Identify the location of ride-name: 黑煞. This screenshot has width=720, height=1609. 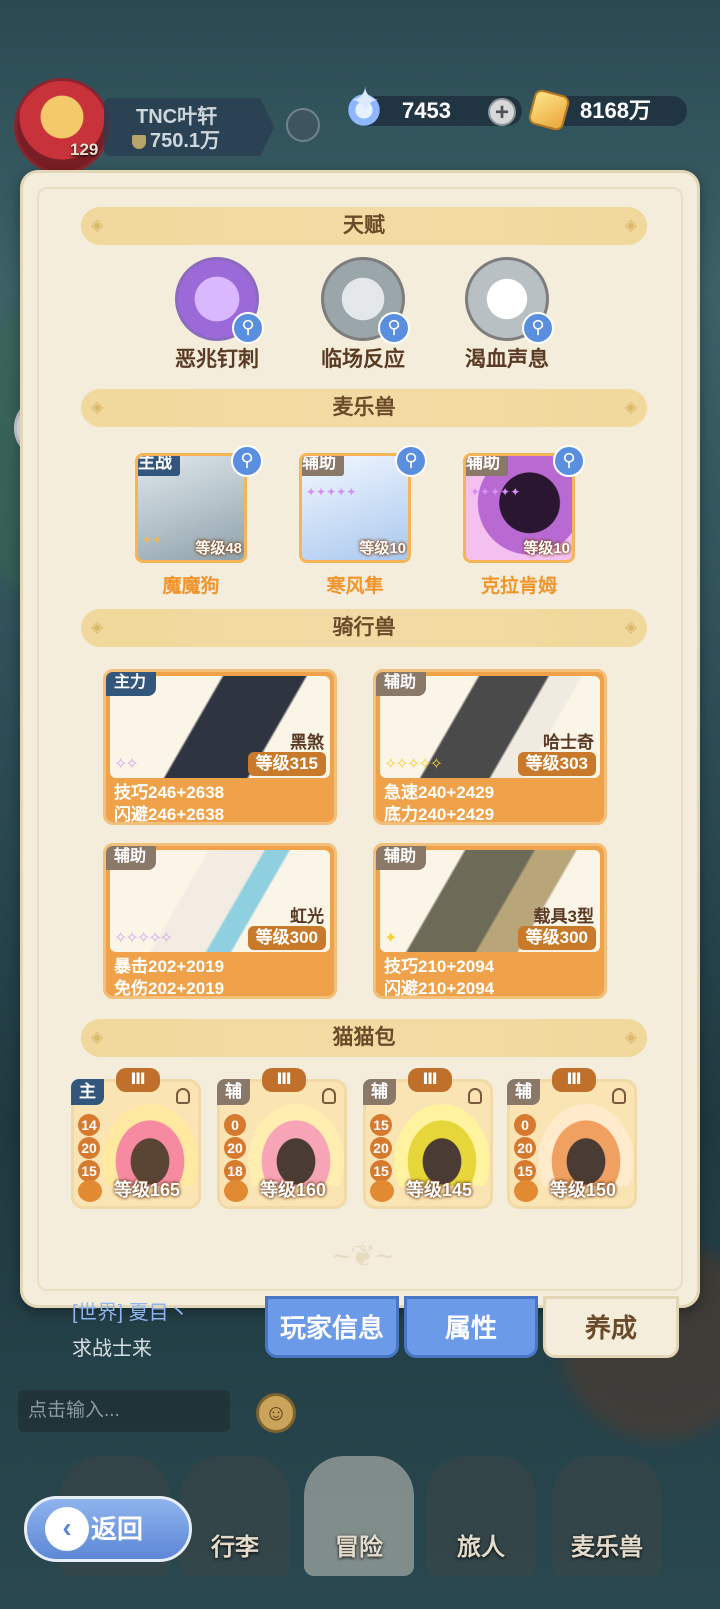
(307, 742).